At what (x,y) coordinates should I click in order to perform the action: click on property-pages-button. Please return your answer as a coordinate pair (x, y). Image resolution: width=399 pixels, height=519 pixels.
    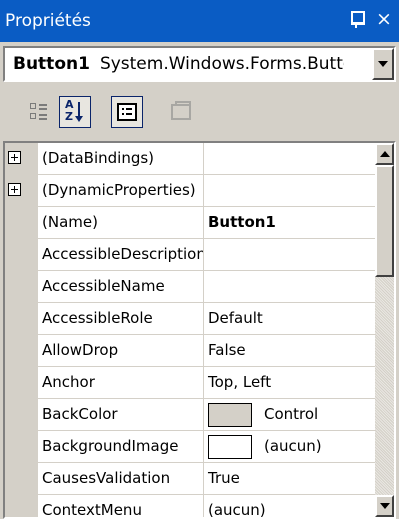
    Looking at the image, I should click on (181, 112).